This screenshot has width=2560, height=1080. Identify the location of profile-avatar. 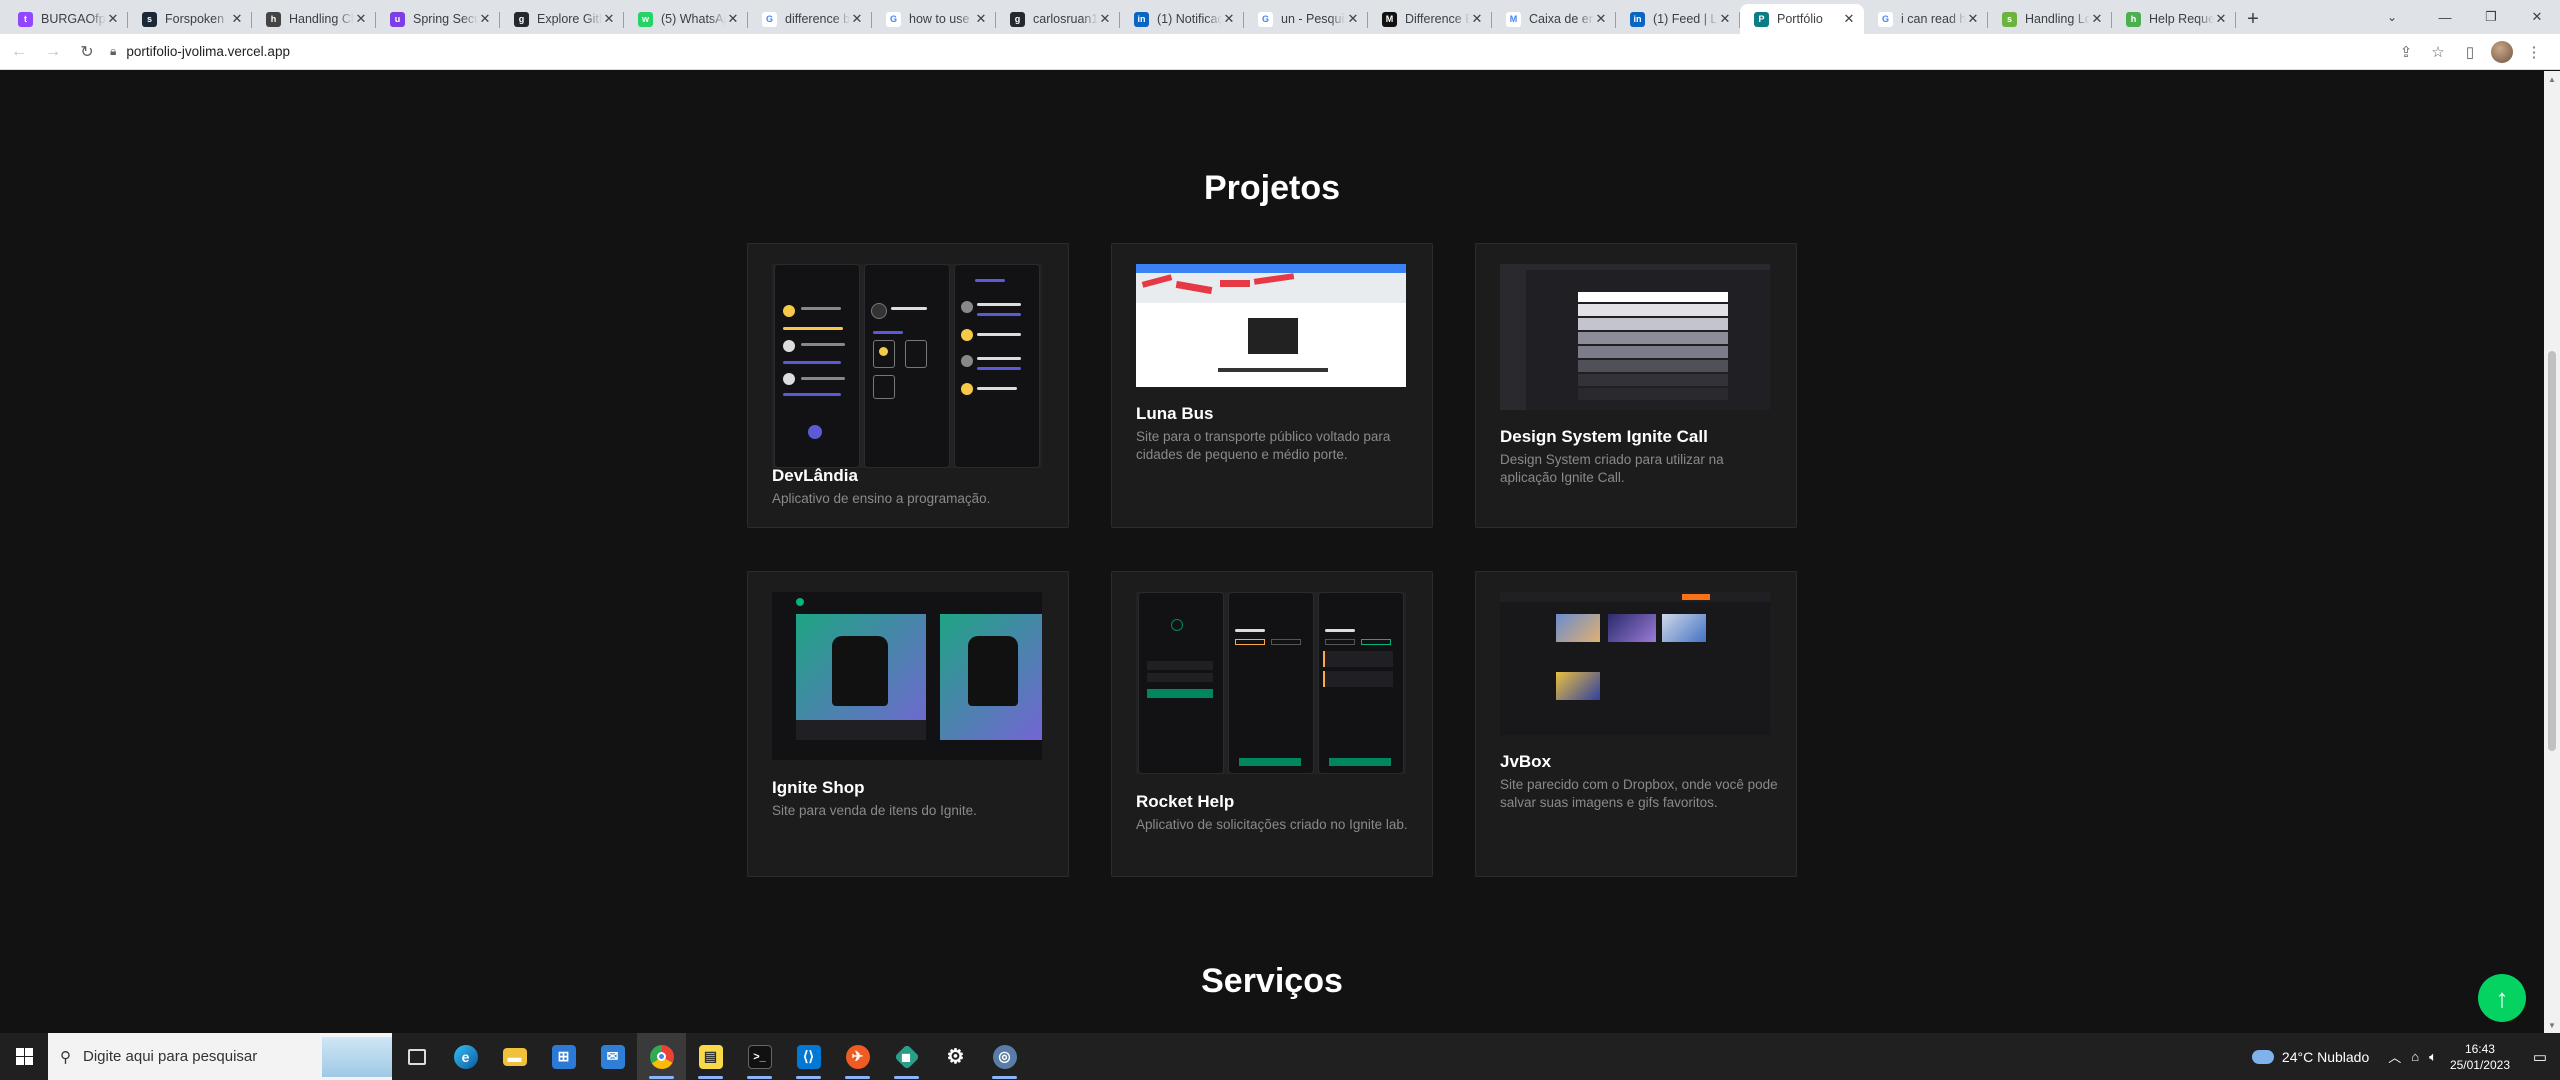
(2502, 51).